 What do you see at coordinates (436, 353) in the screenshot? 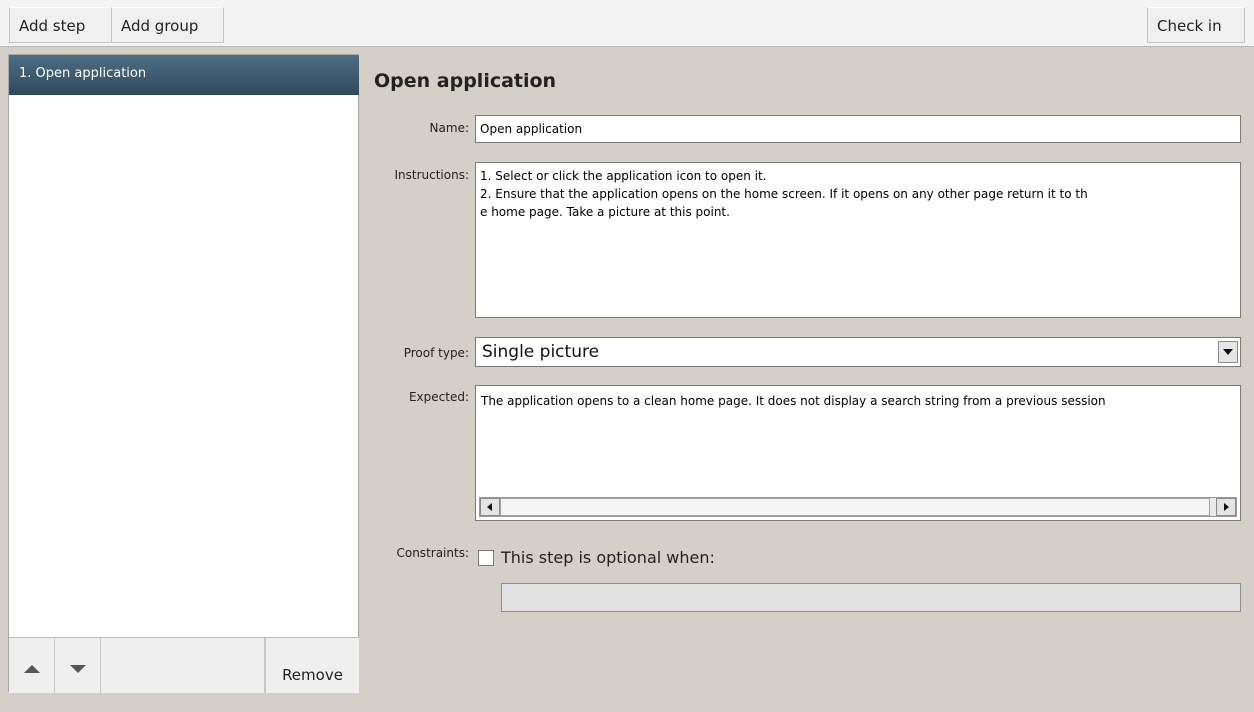
I see `proof-type-label: Proof type:` at bounding box center [436, 353].